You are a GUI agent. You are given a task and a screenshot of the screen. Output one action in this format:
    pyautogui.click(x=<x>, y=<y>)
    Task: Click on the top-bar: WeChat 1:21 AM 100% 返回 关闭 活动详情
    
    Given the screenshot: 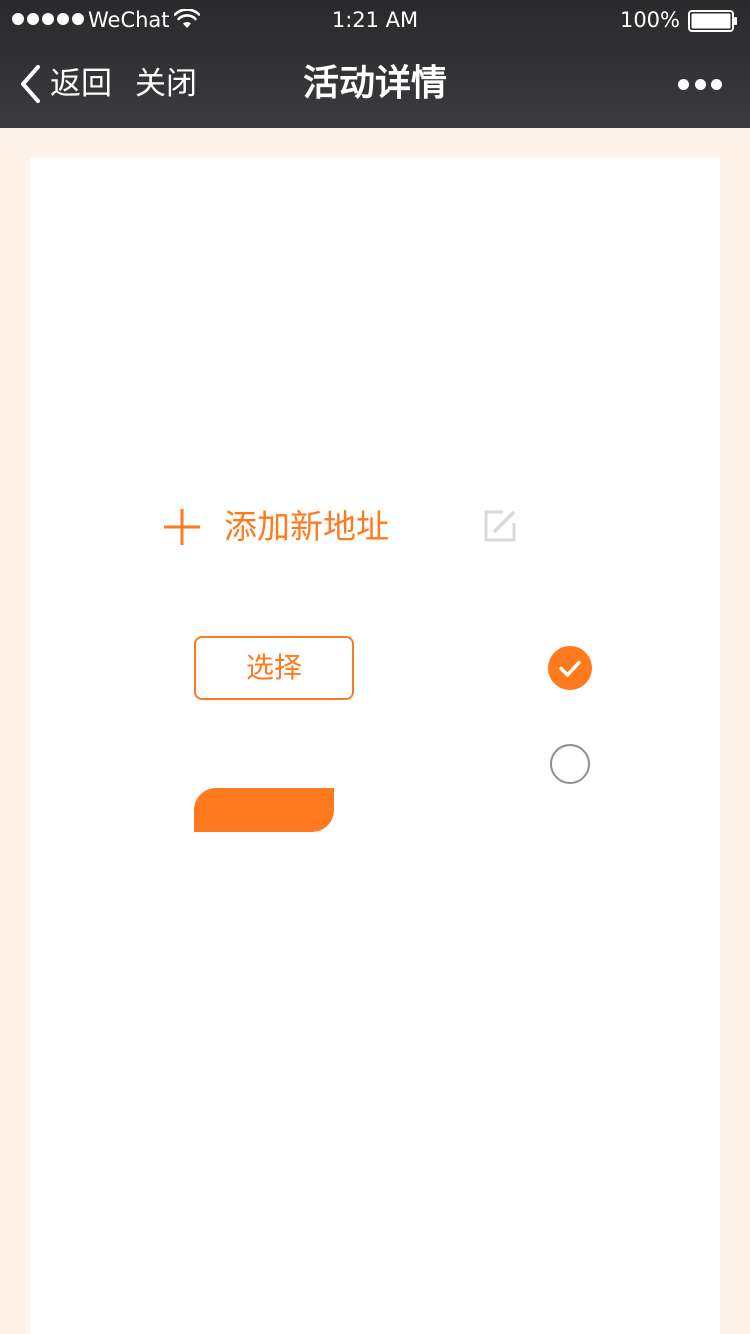 What is the action you would take?
    pyautogui.click(x=375, y=64)
    